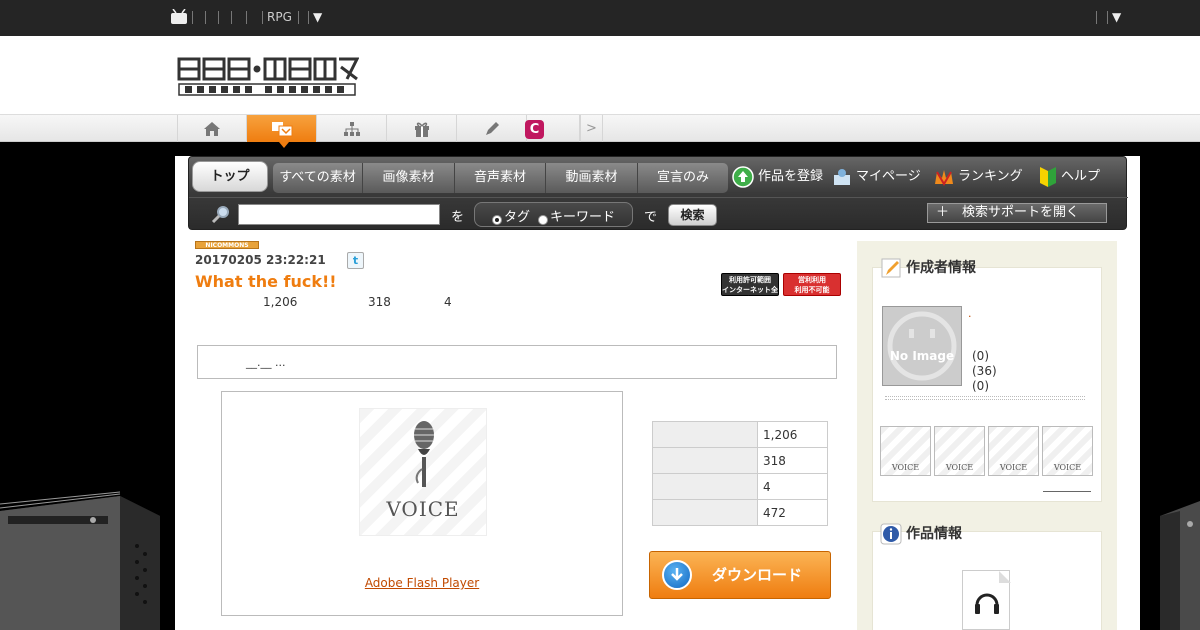  Describe the element at coordinates (409, 178) in the screenshot. I see `tab-image-materials: 画像素材` at that location.